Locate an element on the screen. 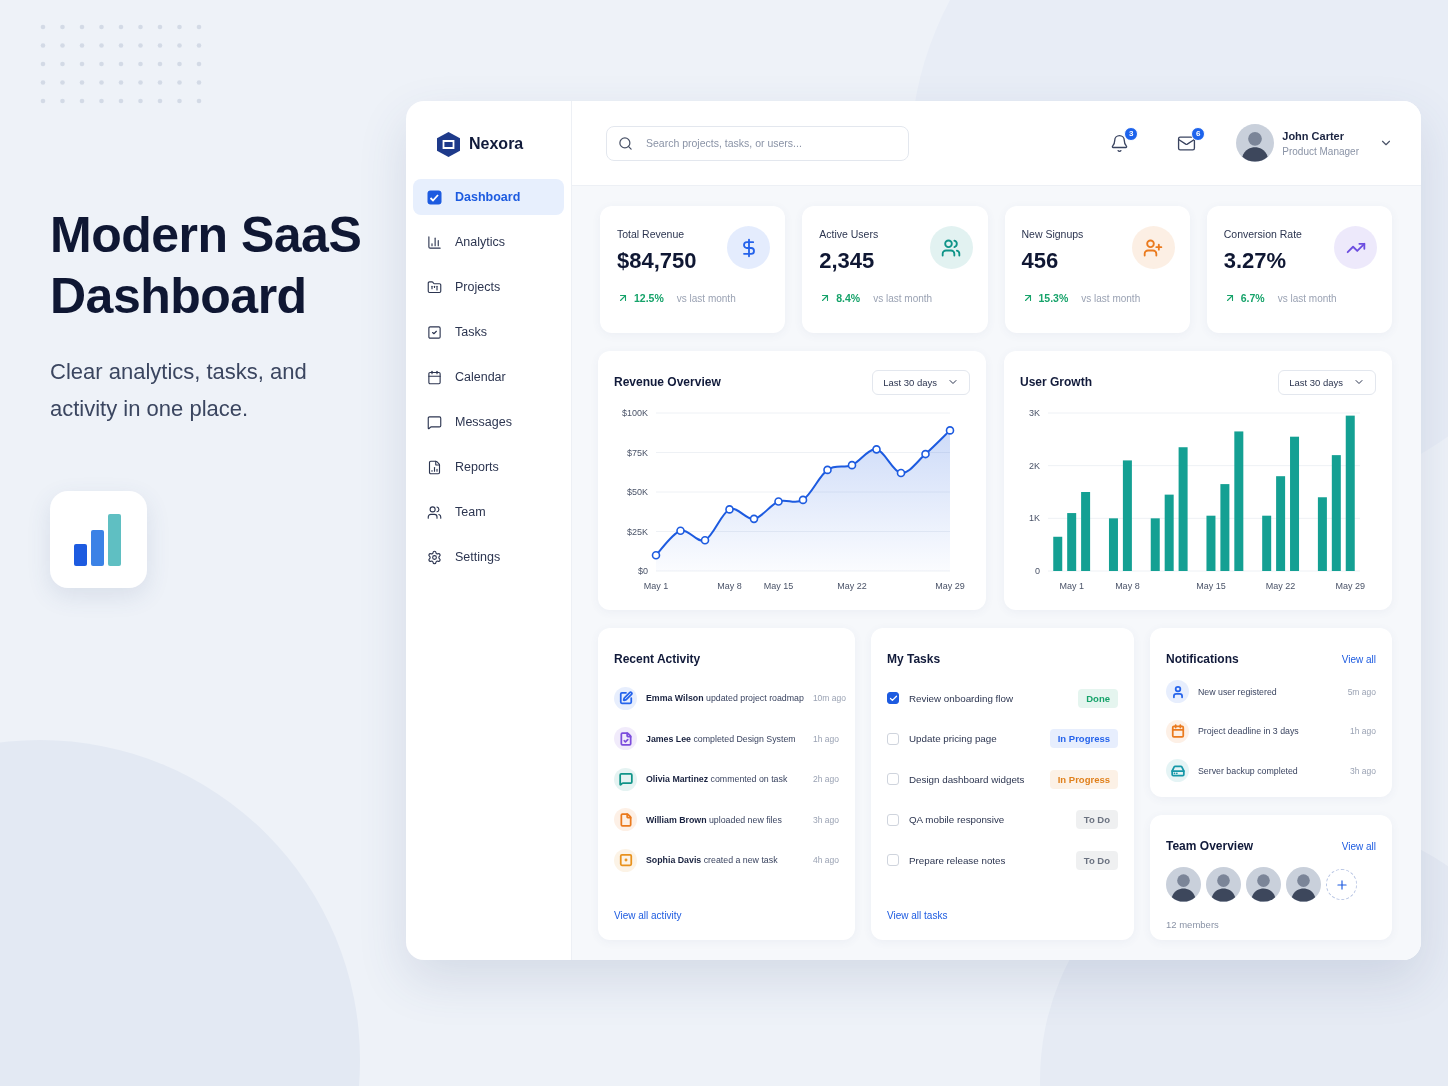 Image resolution: width=1448 pixels, height=1086 pixels. settings-icon is located at coordinates (434, 557).